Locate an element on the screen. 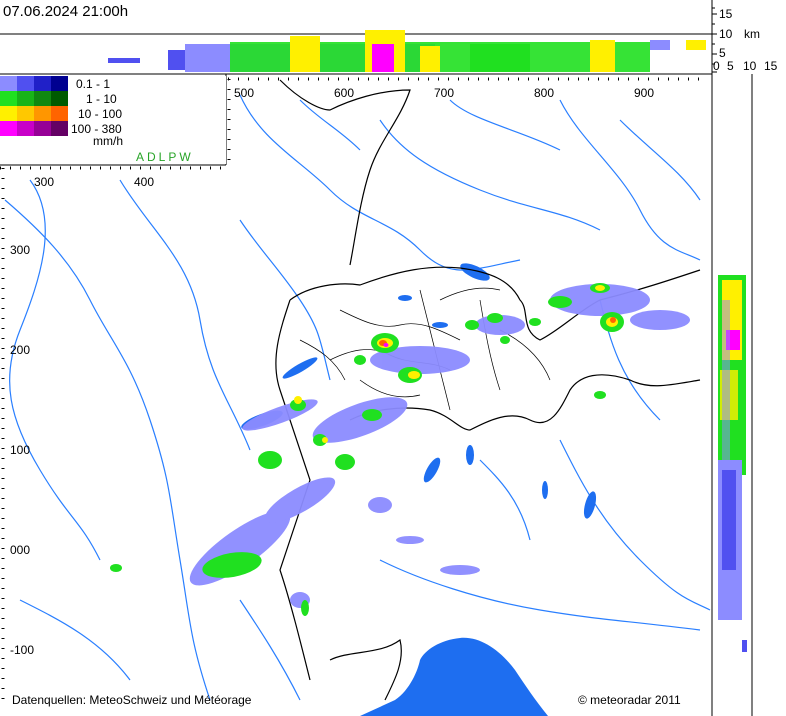  height-unit-label: km is located at coordinates (752, 34).